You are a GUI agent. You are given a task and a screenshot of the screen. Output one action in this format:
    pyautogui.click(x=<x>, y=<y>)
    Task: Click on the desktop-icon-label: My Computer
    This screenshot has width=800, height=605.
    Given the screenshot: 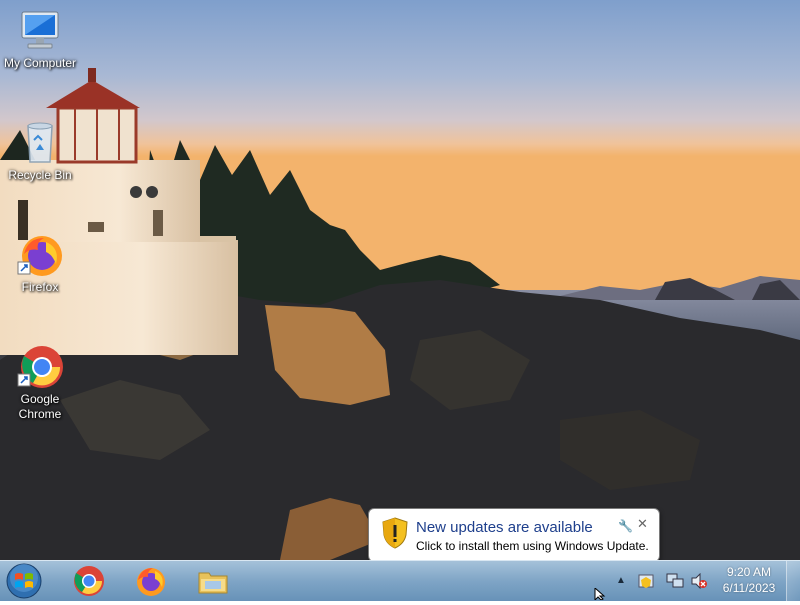 What is the action you would take?
    pyautogui.click(x=40, y=63)
    